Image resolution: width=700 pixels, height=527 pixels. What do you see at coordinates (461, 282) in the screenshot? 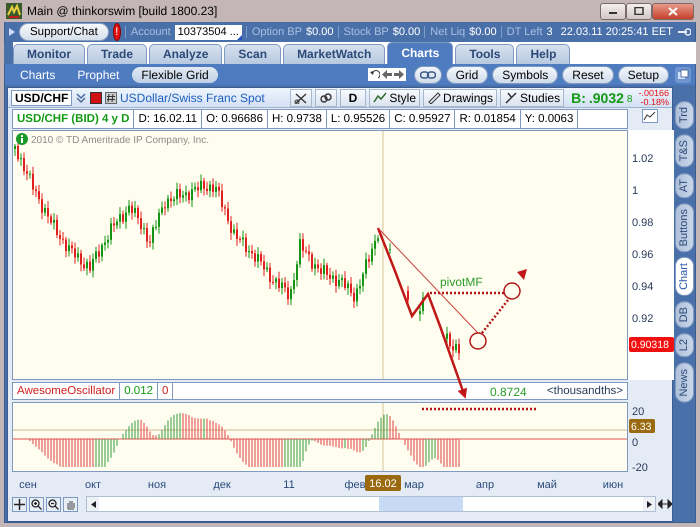
I see `pivot-label: pivotMF` at bounding box center [461, 282].